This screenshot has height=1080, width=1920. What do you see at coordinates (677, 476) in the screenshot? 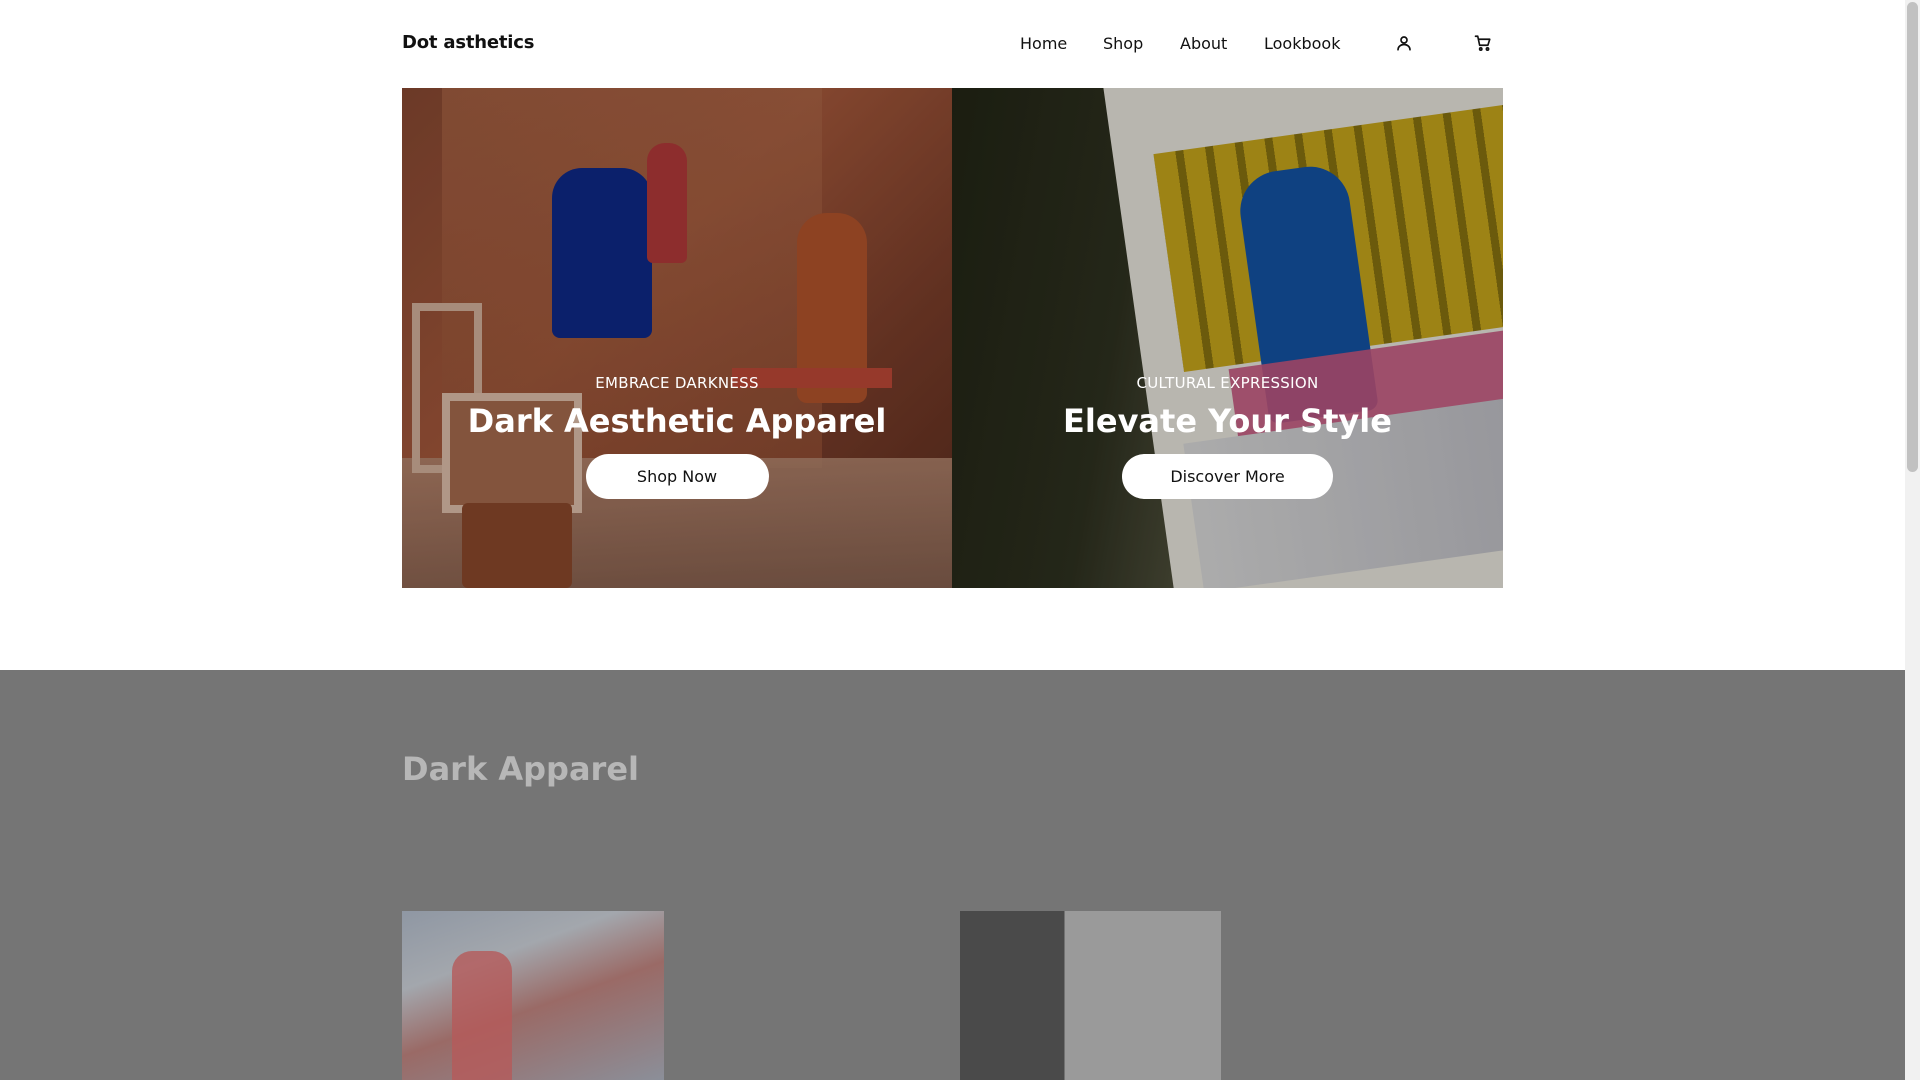
I see `shop-now-button: Shop Now` at bounding box center [677, 476].